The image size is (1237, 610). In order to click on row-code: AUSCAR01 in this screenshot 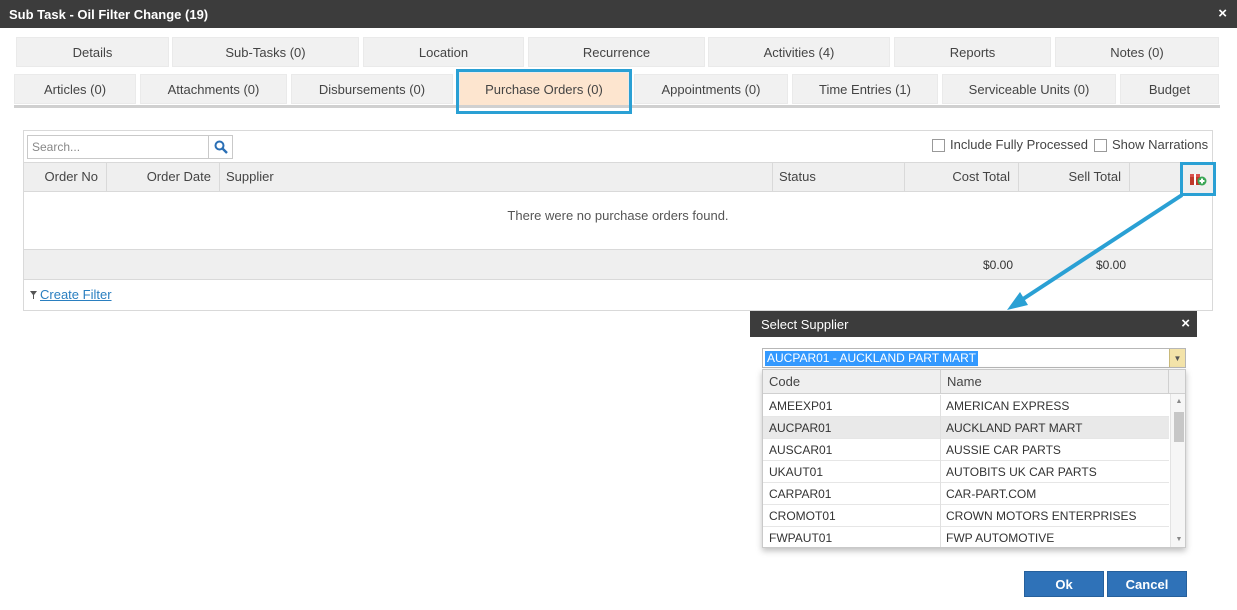, I will do `click(801, 450)`.